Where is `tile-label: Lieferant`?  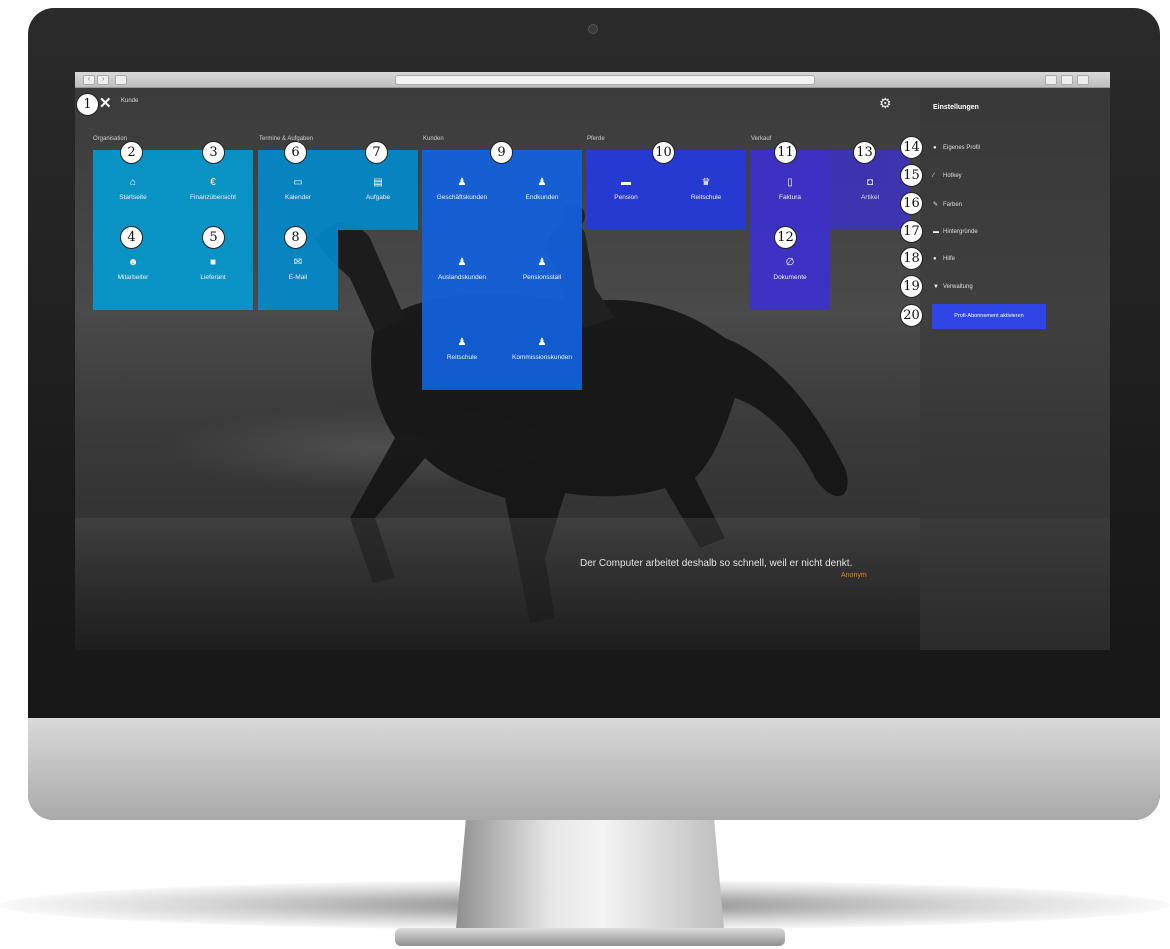 tile-label: Lieferant is located at coordinates (213, 277).